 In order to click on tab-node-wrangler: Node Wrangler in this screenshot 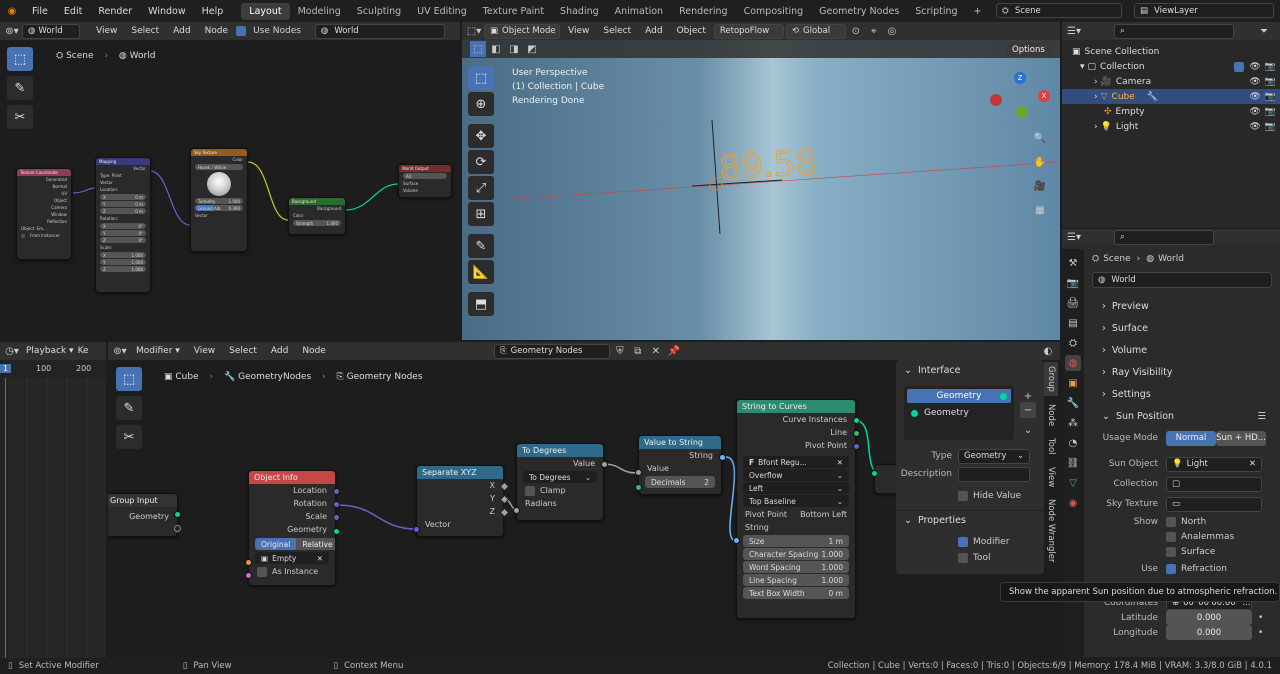, I will do `click(1051, 530)`.